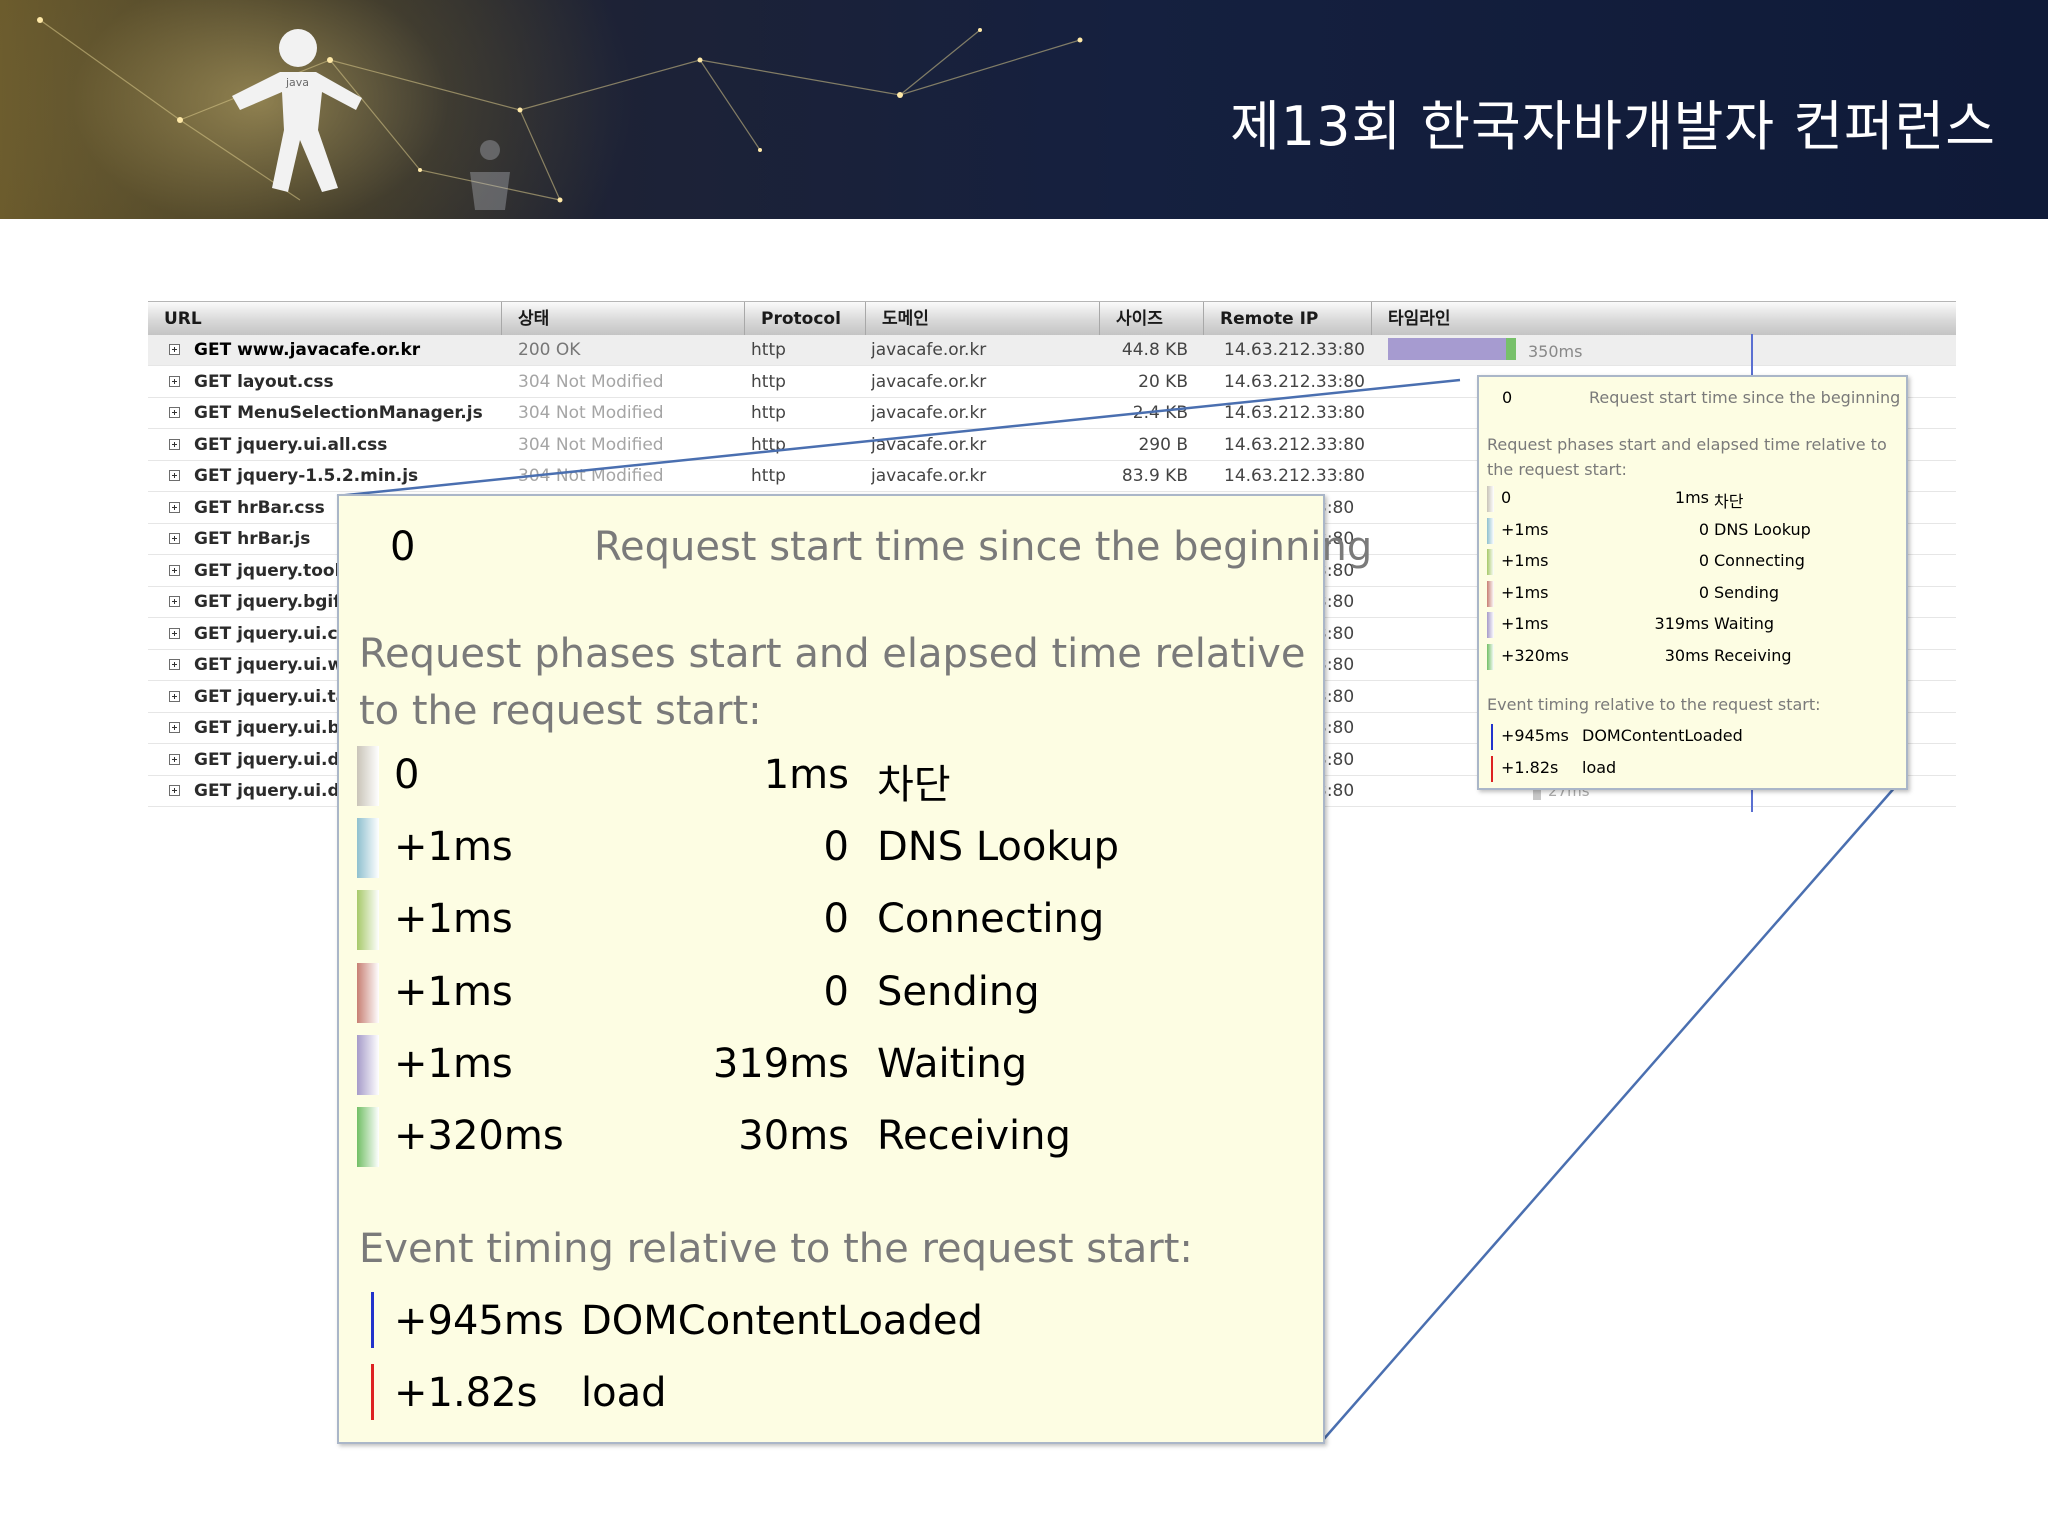  Describe the element at coordinates (274, 539) in the screenshot. I see `request-file: hrBar.js` at that location.